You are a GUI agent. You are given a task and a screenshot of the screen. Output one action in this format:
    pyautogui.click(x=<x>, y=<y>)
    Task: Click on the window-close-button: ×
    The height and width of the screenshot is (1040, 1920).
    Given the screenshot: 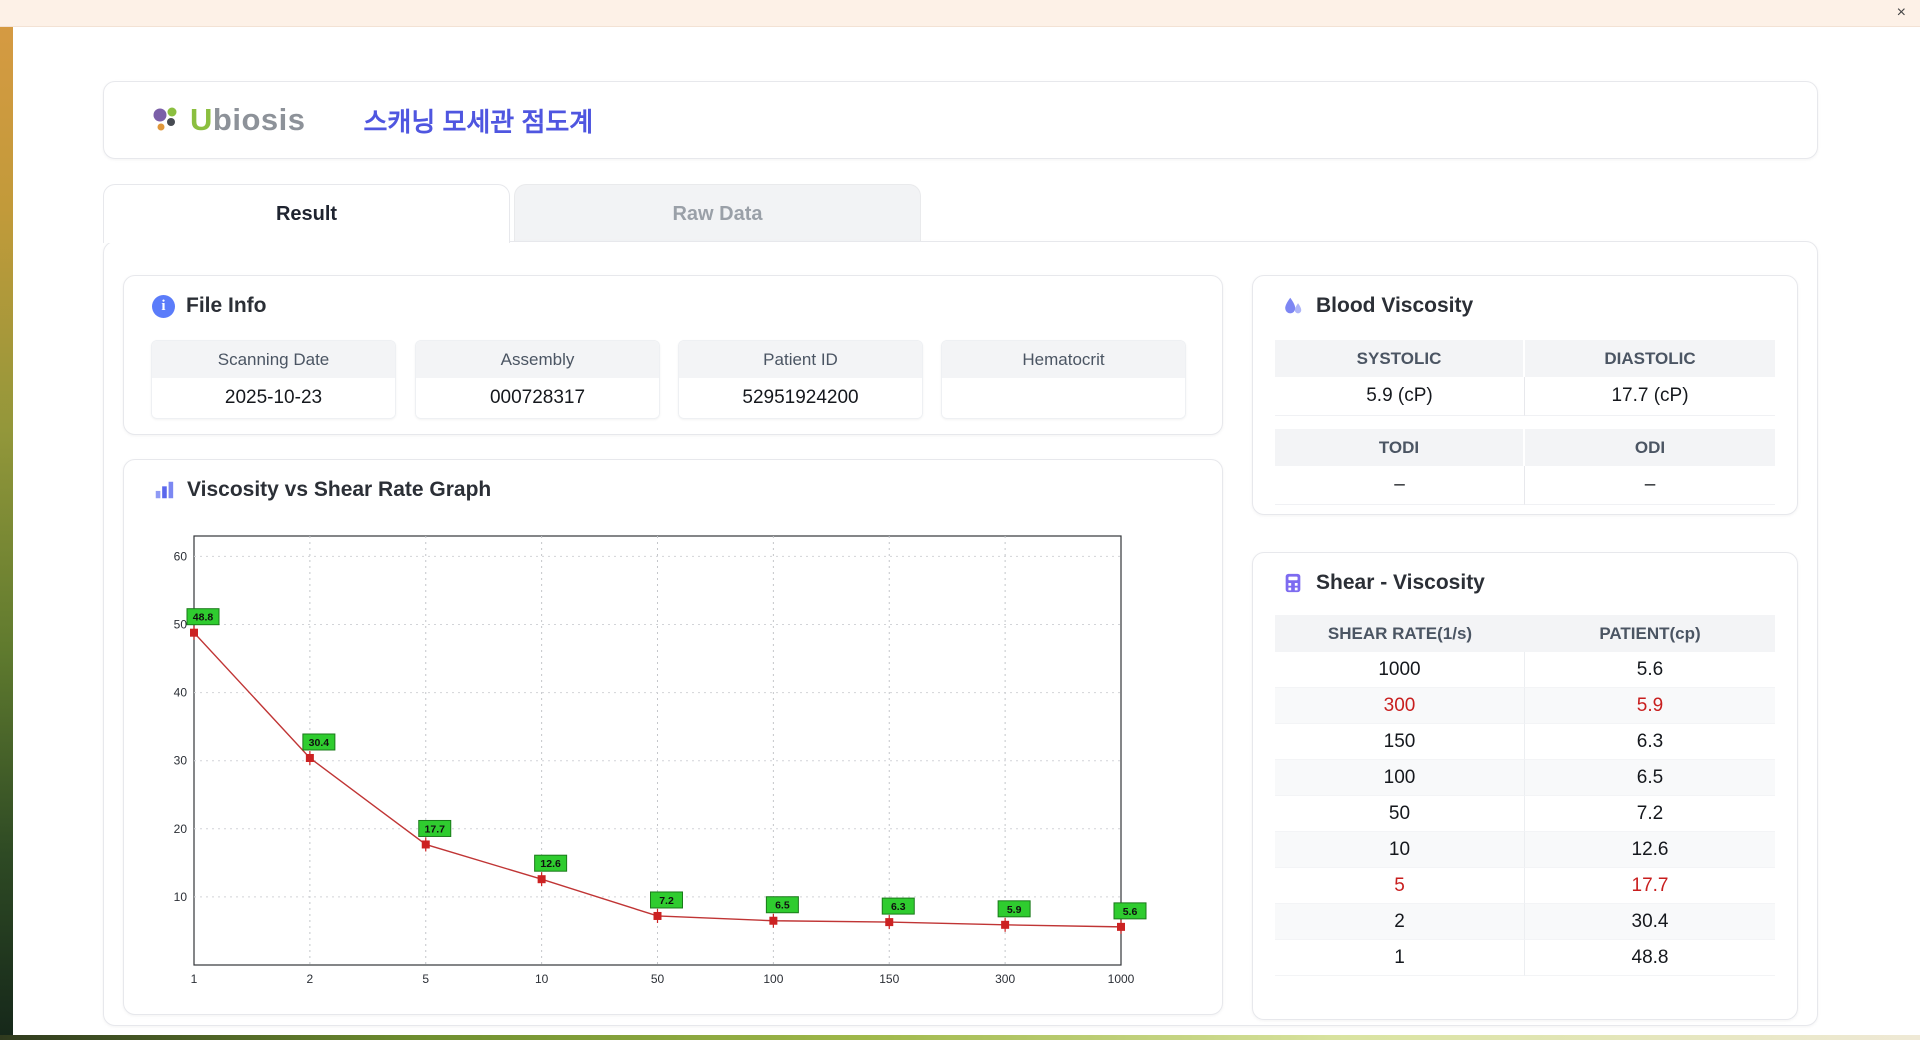 What is the action you would take?
    pyautogui.click(x=1901, y=13)
    